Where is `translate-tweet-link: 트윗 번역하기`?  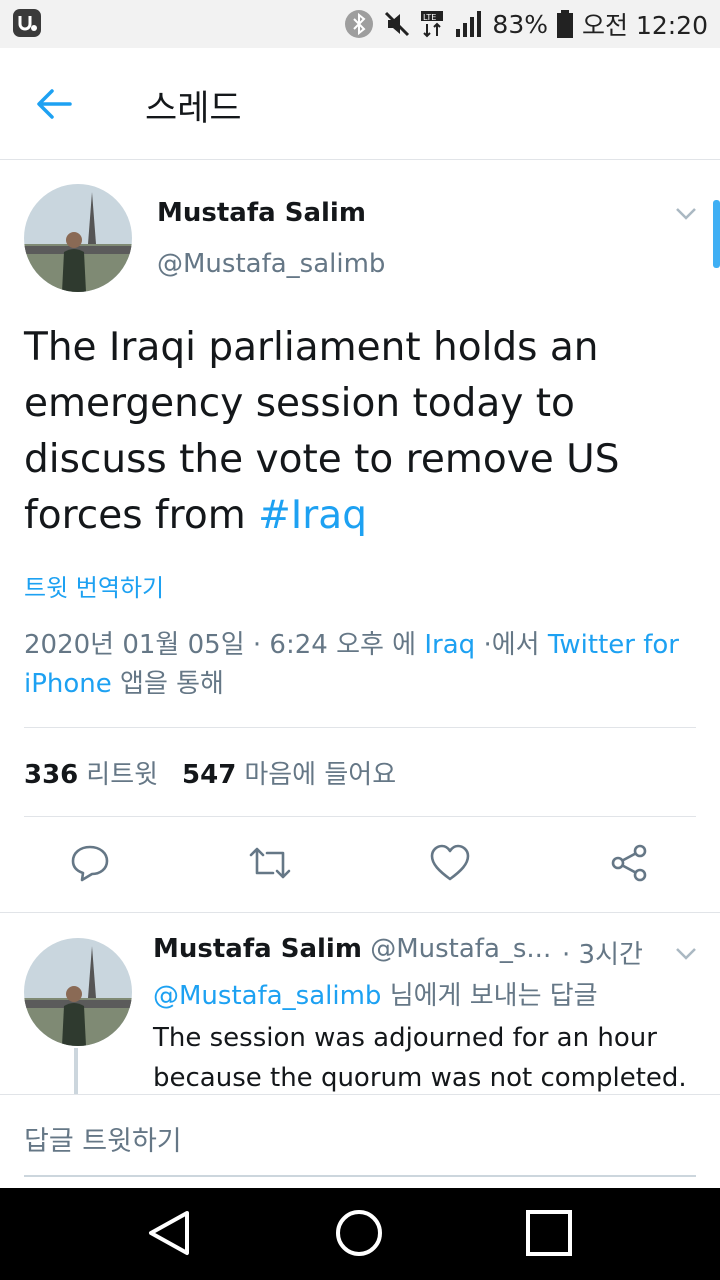
translate-tweet-link: 트윗 번역하기 is located at coordinates (94, 585).